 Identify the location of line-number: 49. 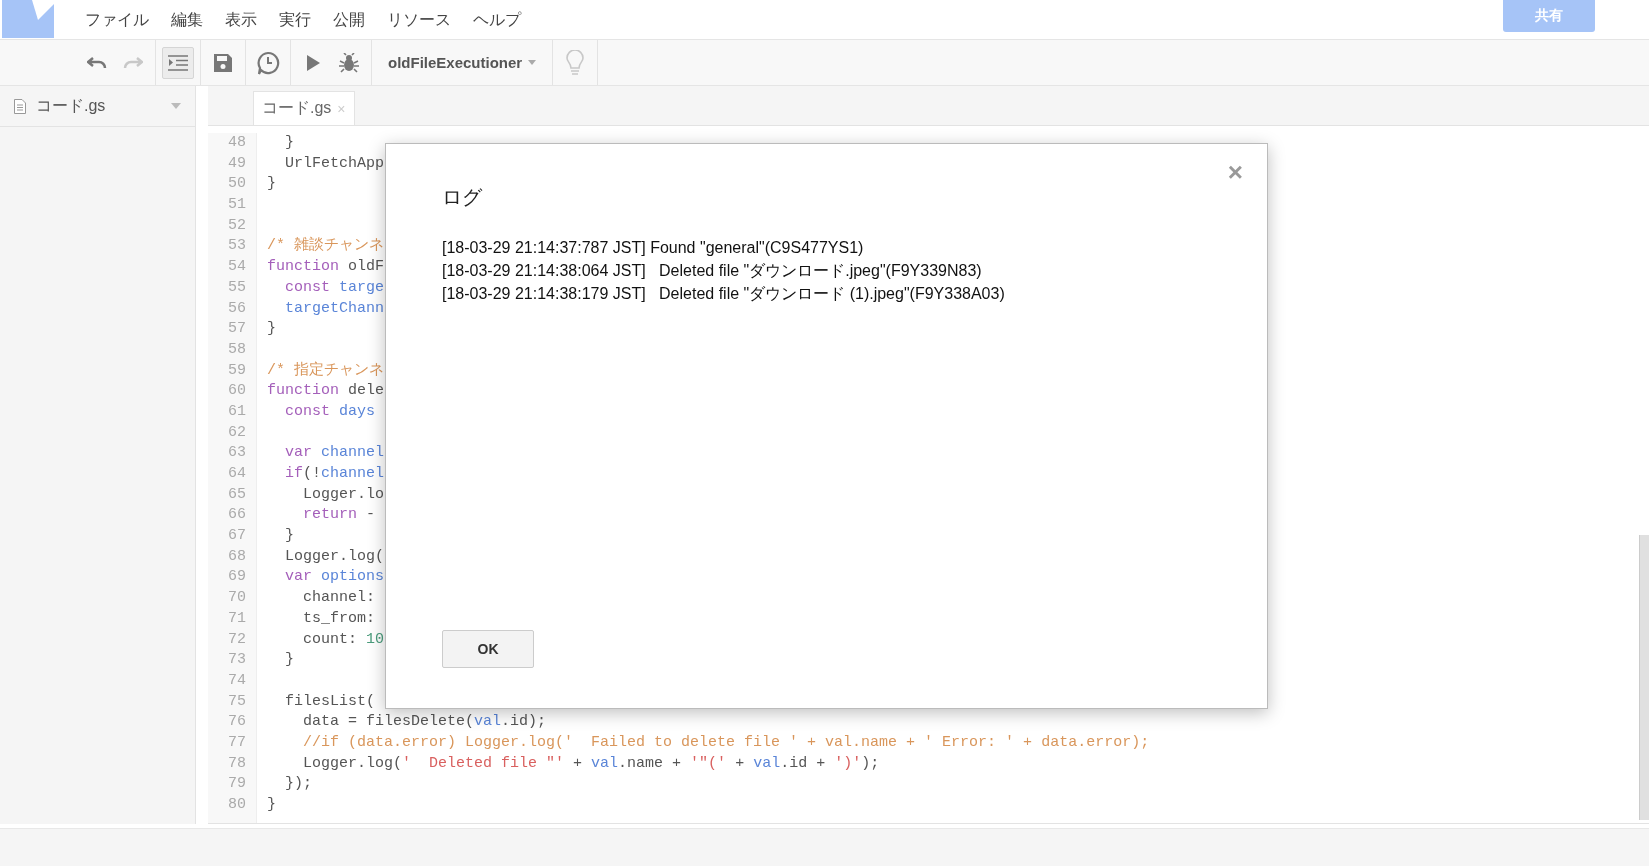
(237, 163).